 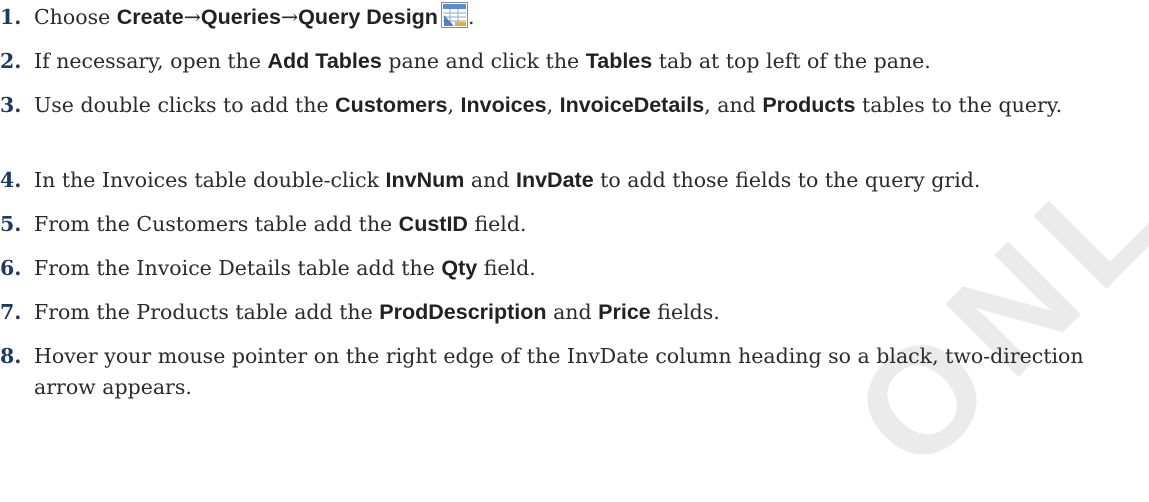 I want to click on step-1: 1. Choose Create→Queries→Query Design ., so click(x=572, y=17).